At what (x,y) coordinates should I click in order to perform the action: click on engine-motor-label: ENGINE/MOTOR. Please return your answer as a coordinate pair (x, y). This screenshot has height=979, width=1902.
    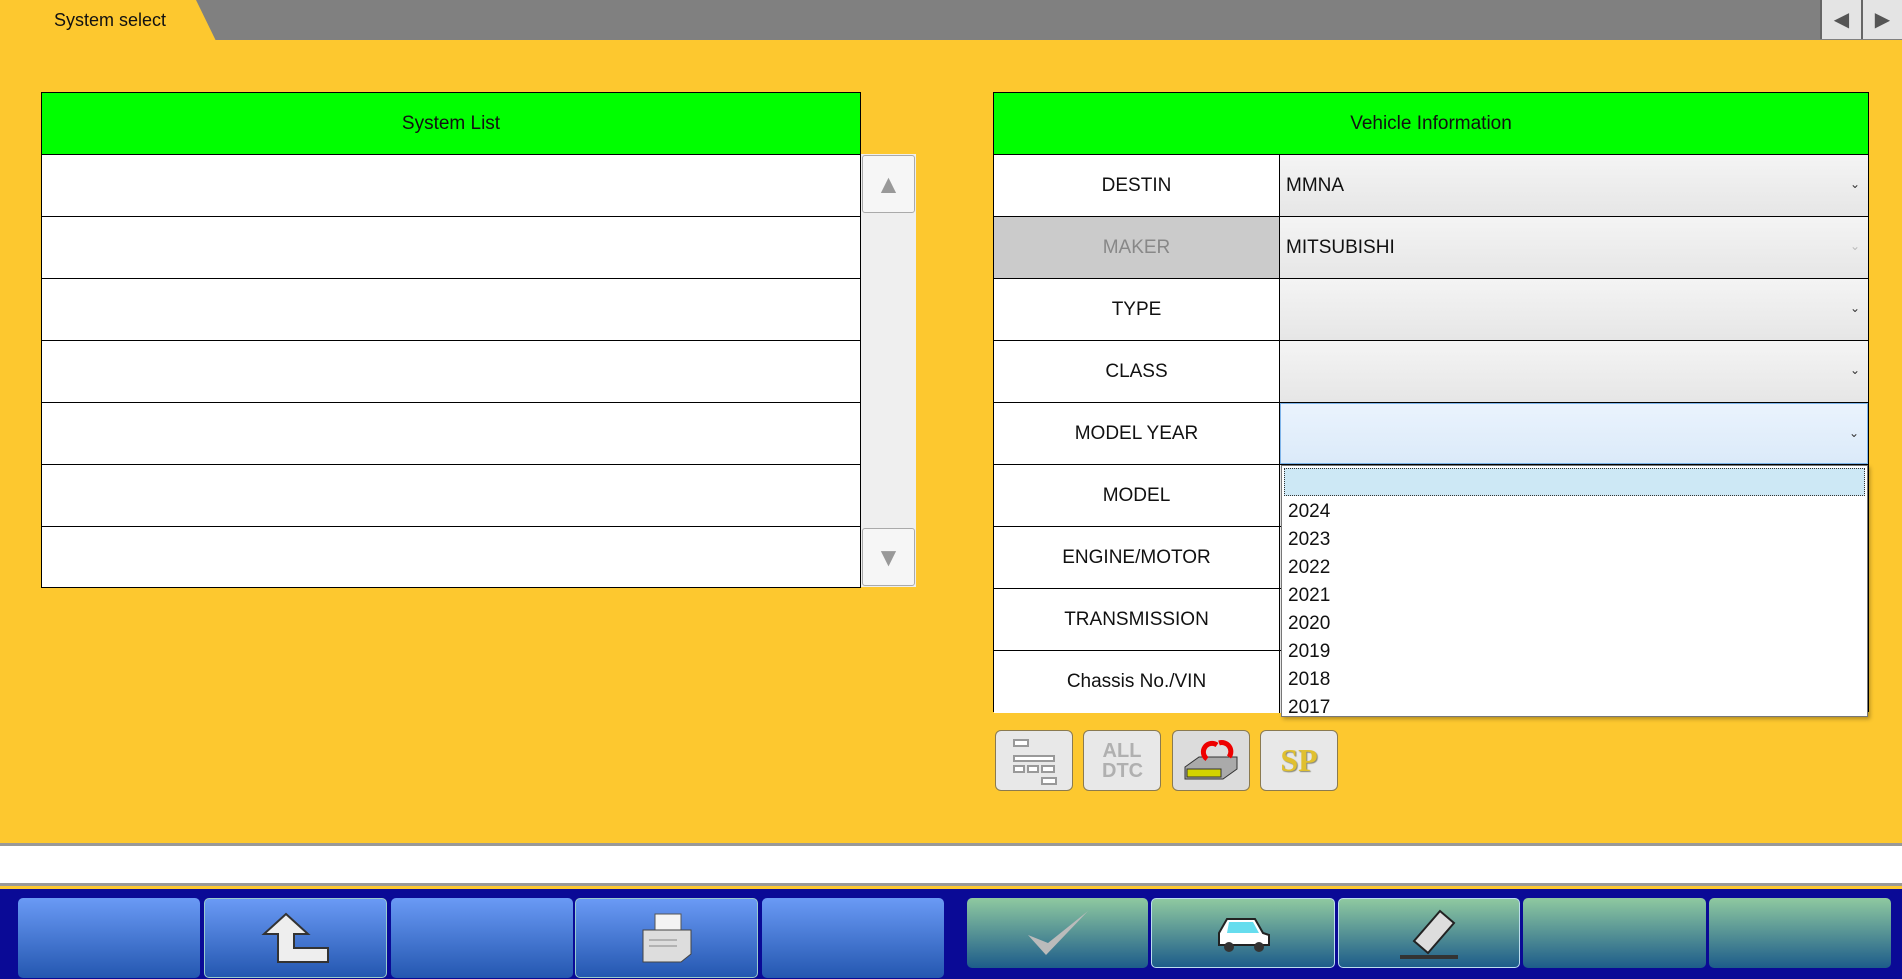
    Looking at the image, I should click on (1137, 557).